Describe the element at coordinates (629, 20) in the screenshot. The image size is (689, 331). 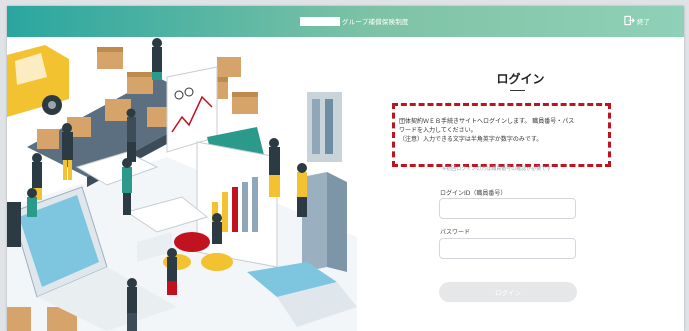
I see `logout-icon` at that location.